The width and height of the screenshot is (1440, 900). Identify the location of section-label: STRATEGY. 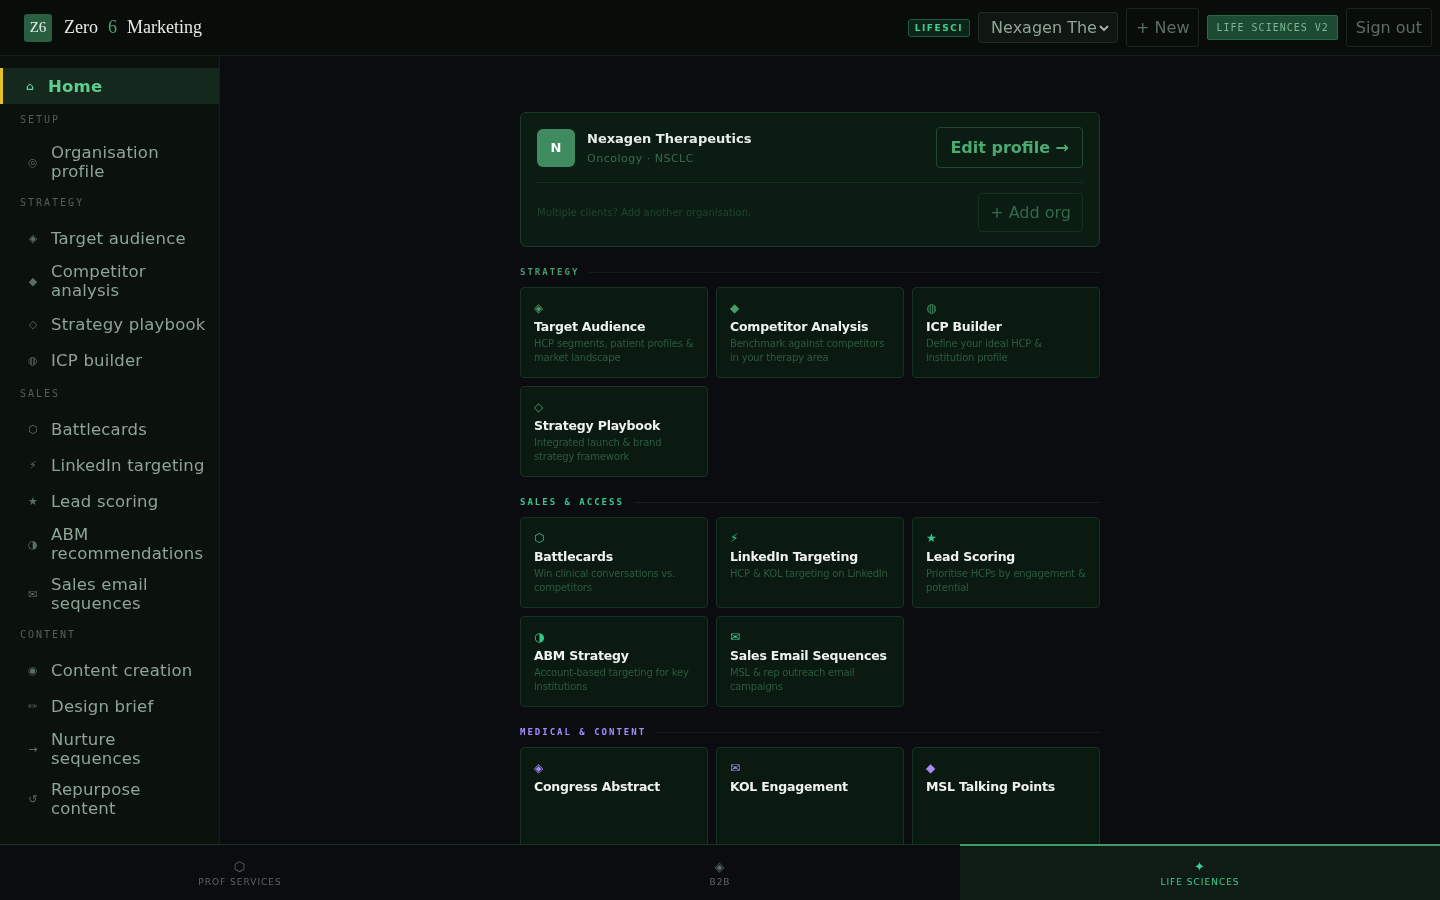
(52, 203).